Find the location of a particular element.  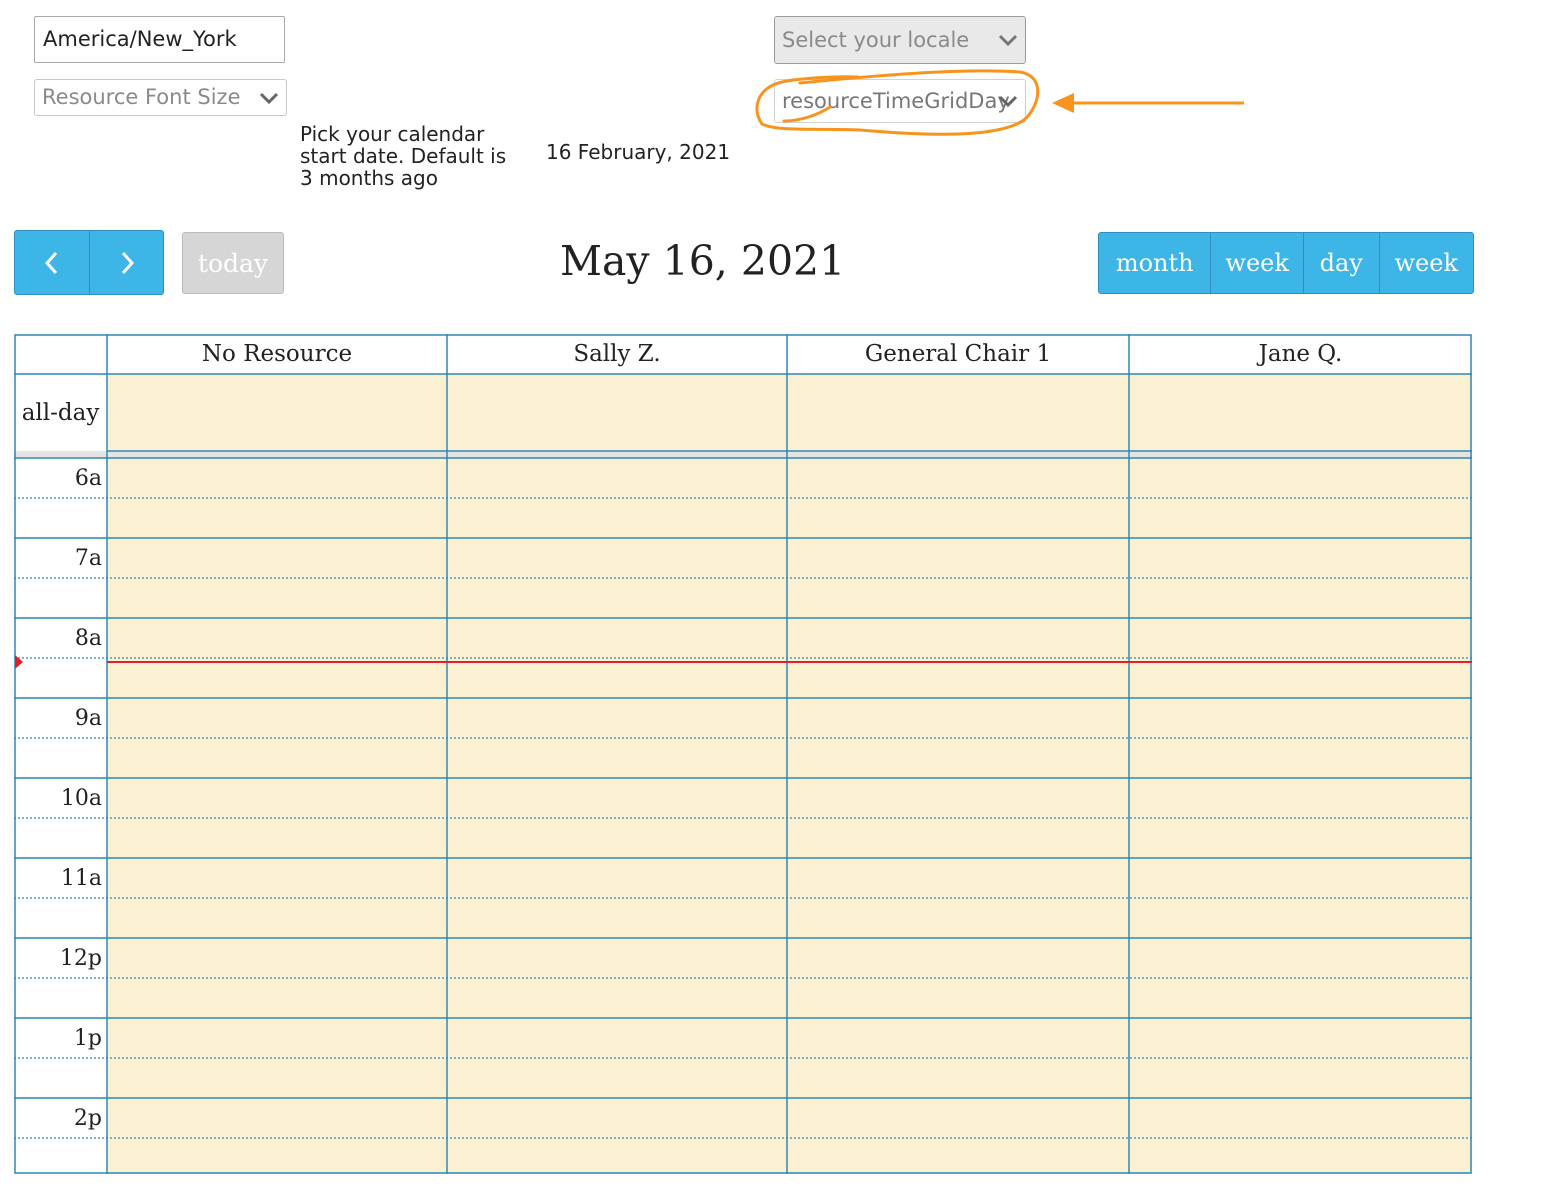

next-button is located at coordinates (126, 262).